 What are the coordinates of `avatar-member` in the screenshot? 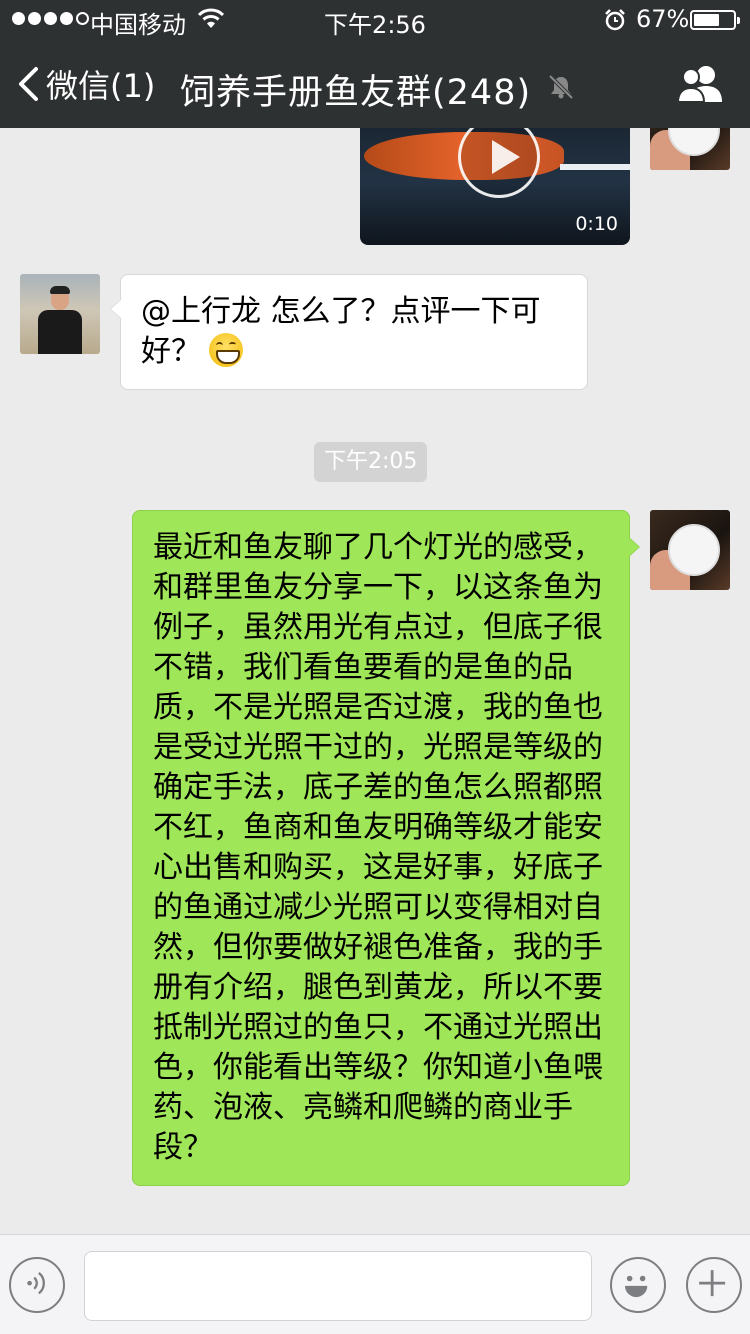 It's located at (60, 314).